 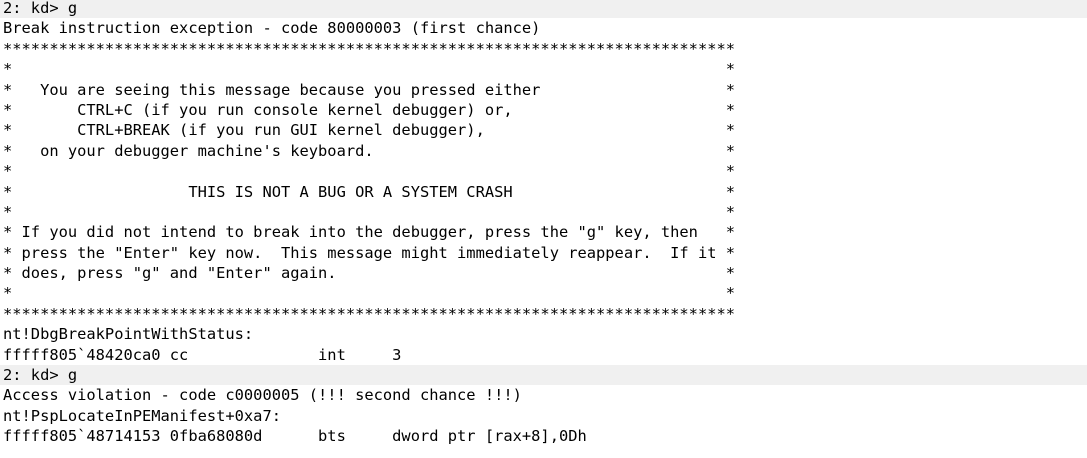 What do you see at coordinates (369, 273) in the screenshot?
I see `banner-line: * does, press "g" and "Enter" again. *` at bounding box center [369, 273].